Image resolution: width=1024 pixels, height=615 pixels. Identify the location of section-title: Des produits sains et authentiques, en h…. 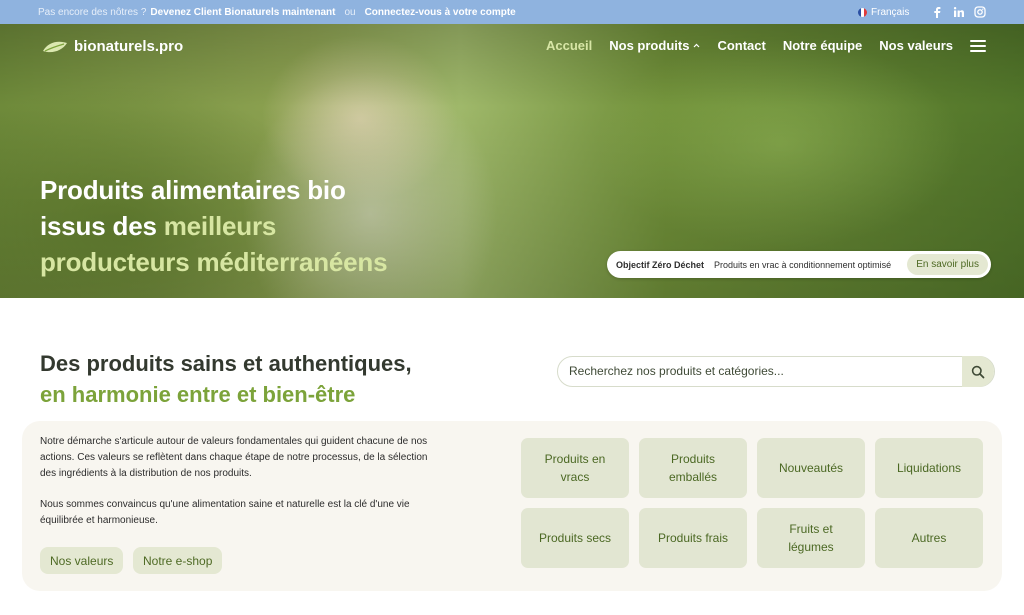
(226, 379).